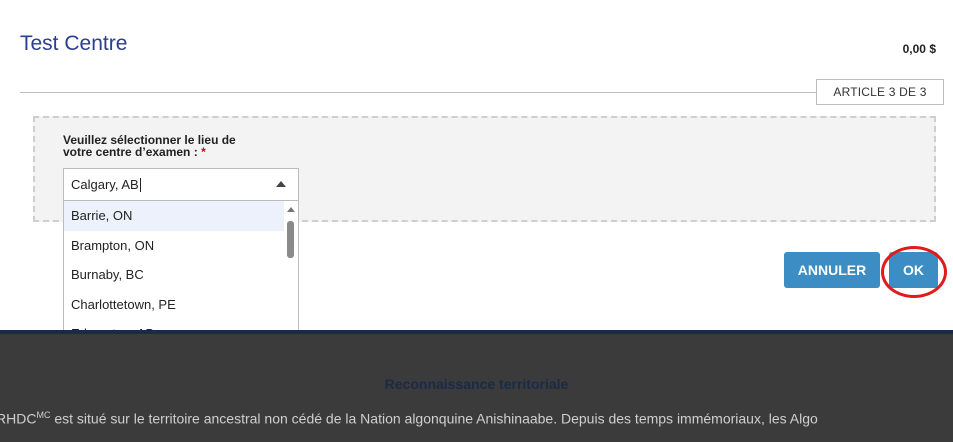  Describe the element at coordinates (203, 152) in the screenshot. I see `required-marker: *` at that location.